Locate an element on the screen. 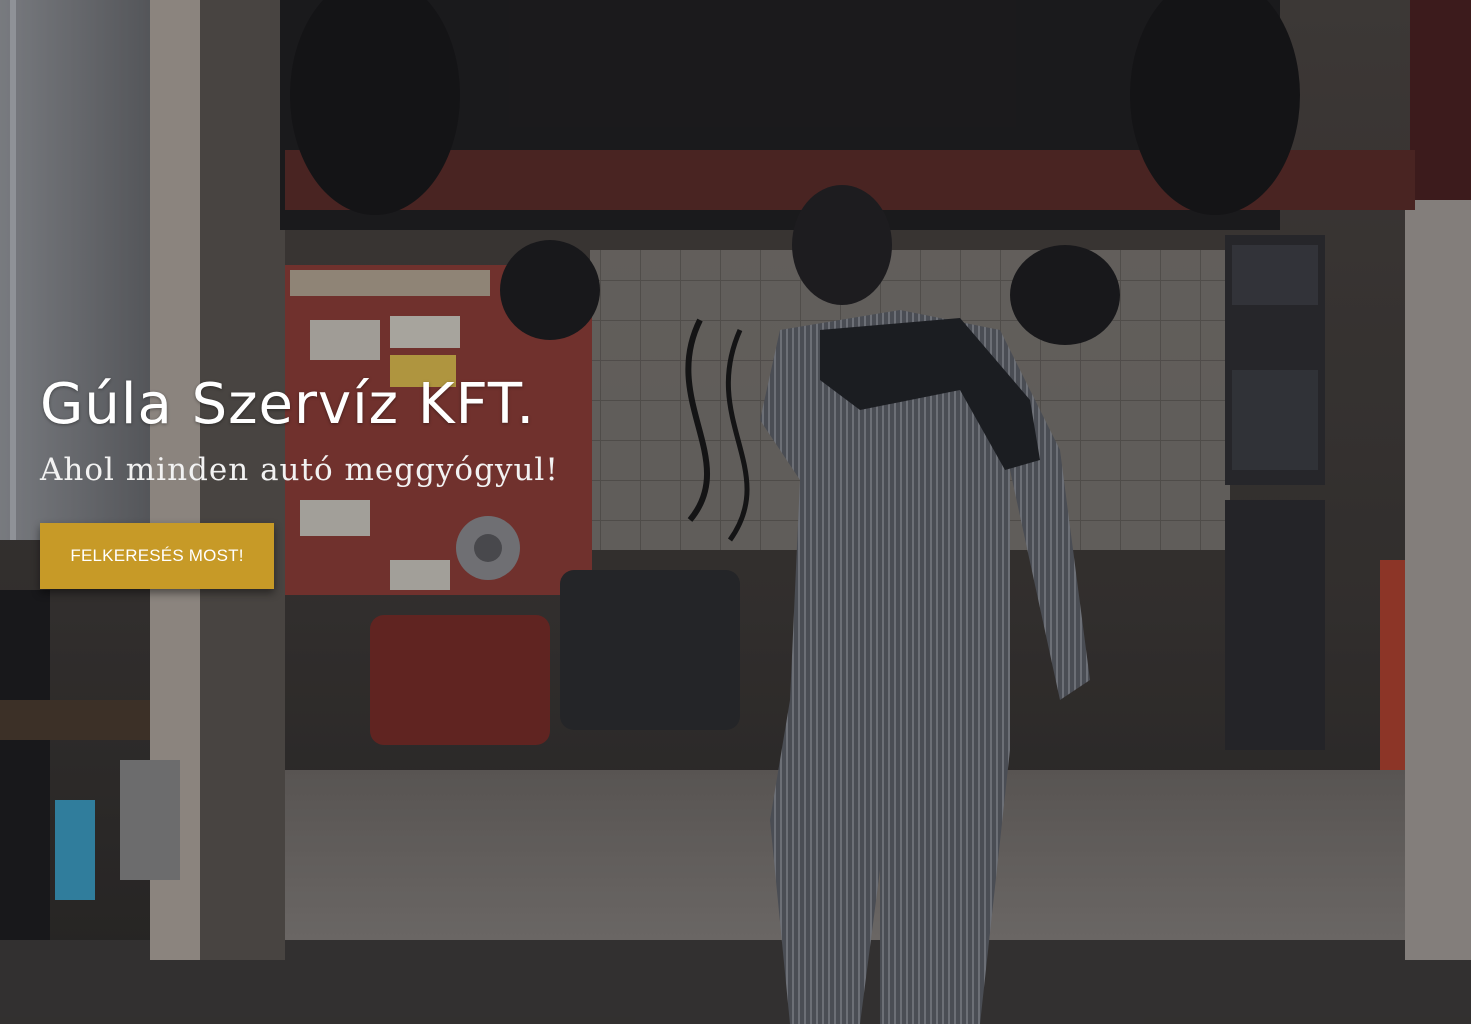 The image size is (1471, 1024). hero-title: Gúla Szervíz KFT. is located at coordinates (288, 404).